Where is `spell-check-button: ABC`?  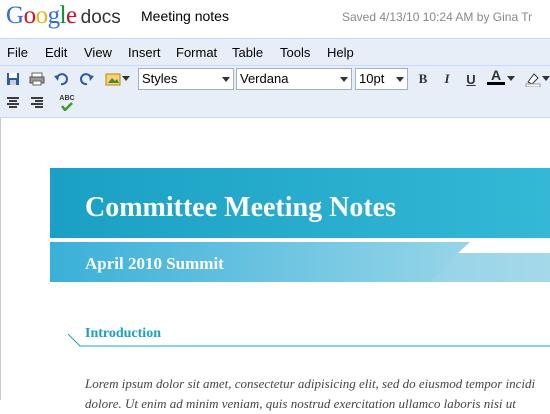 spell-check-button: ABC is located at coordinates (67, 103).